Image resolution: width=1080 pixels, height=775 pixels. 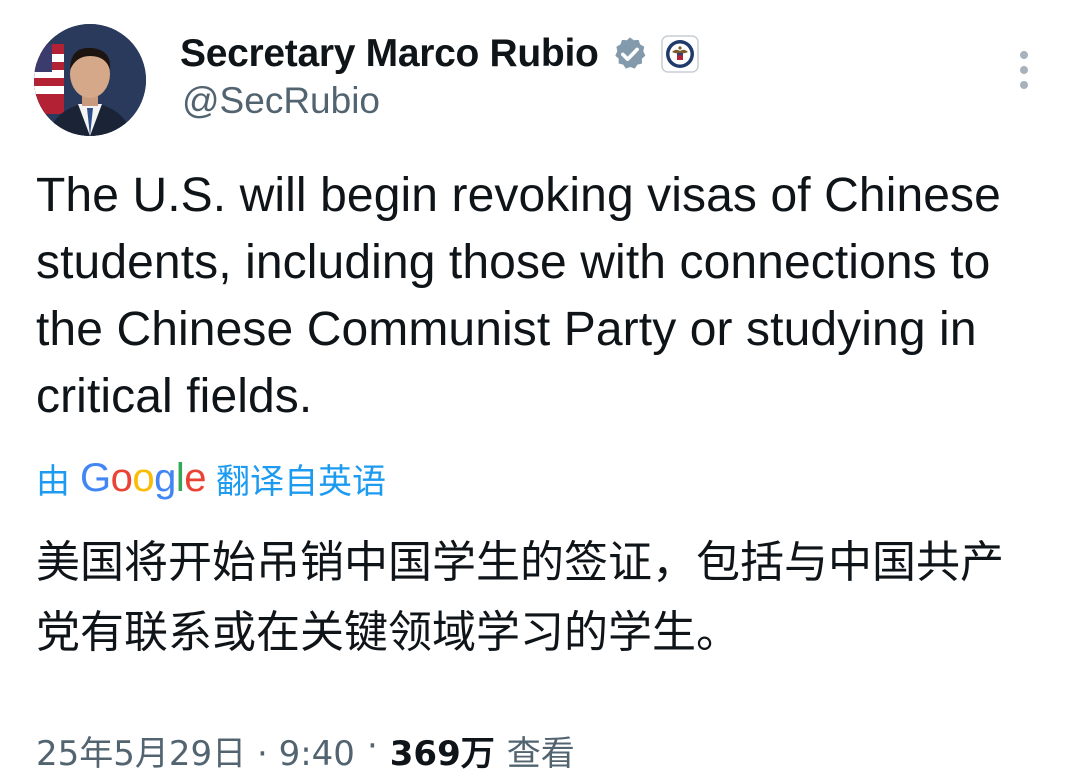 I want to click on us-state-department-seal-icon, so click(x=679, y=54).